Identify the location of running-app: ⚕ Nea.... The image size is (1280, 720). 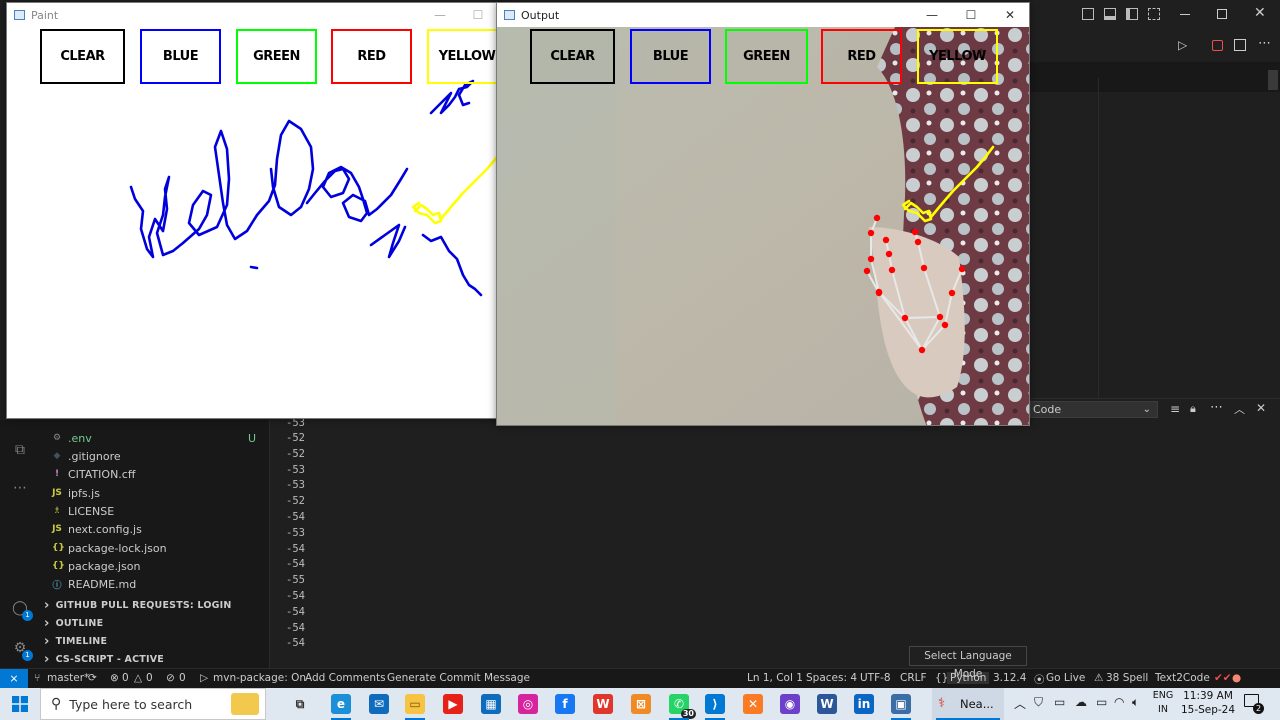
(968, 704).